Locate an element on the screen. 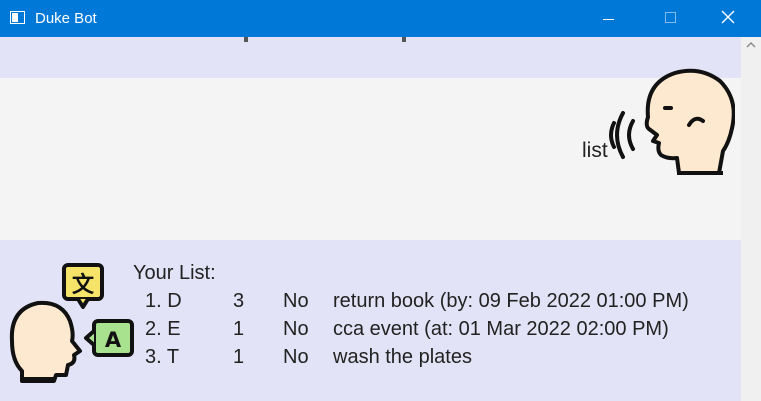  app-icon is located at coordinates (17, 17).